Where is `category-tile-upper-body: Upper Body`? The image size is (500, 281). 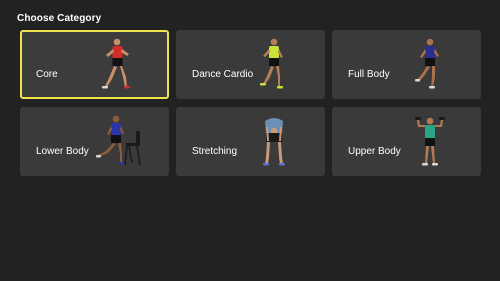 category-tile-upper-body: Upper Body is located at coordinates (406, 141).